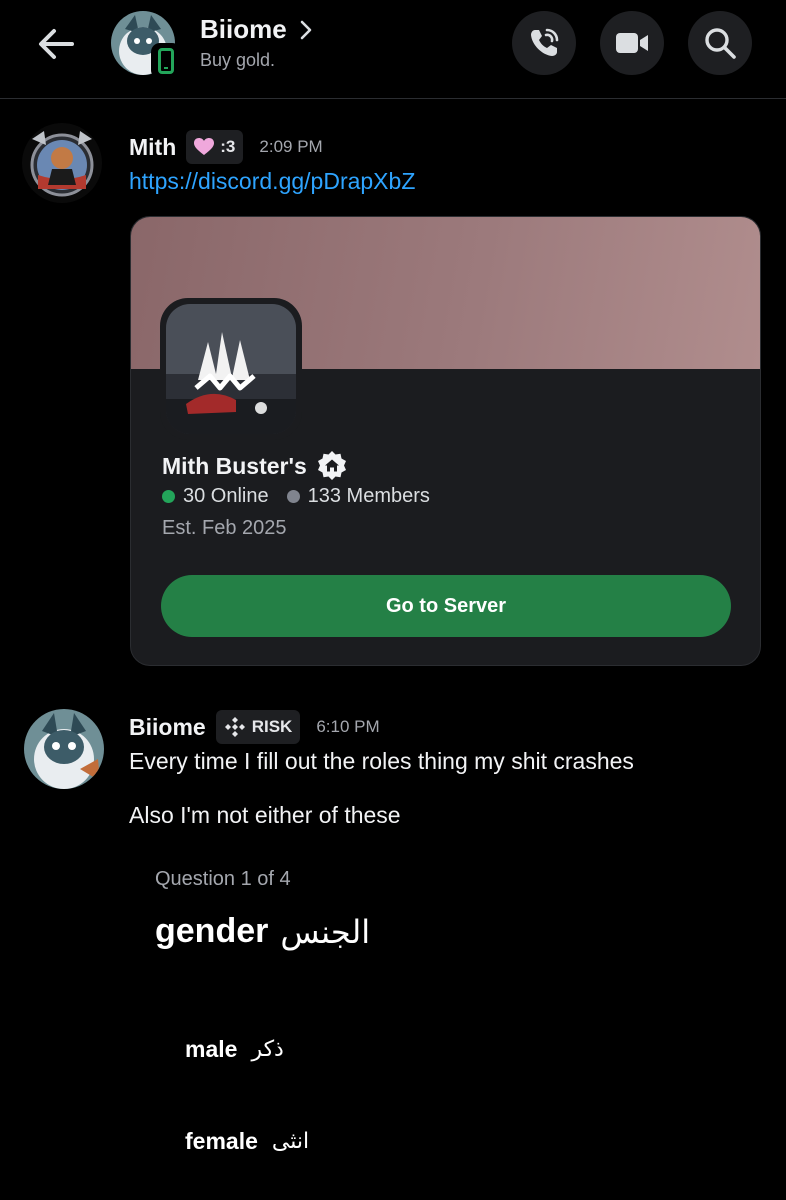  What do you see at coordinates (331, 465) in the screenshot?
I see `community-home-icon` at bounding box center [331, 465].